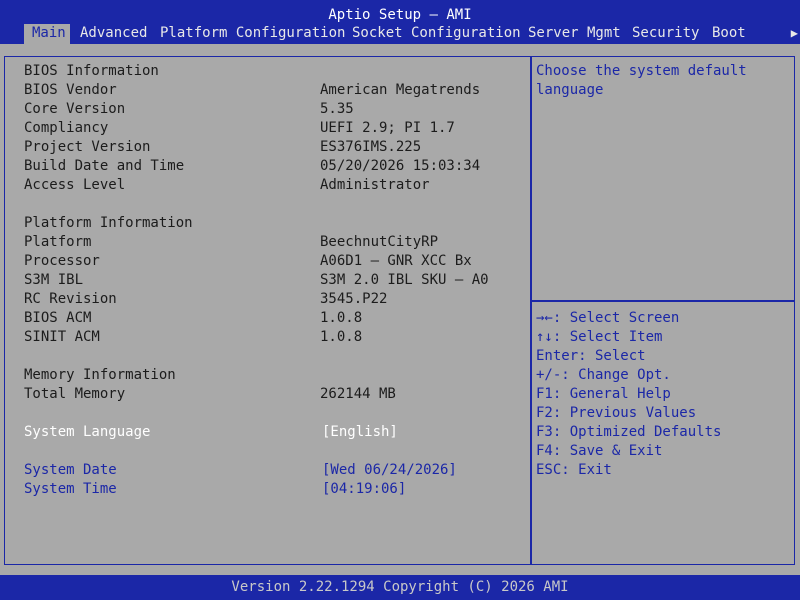 This screenshot has width=800, height=600. Describe the element at coordinates (58, 242) in the screenshot. I see `platform-label: Platform` at that location.